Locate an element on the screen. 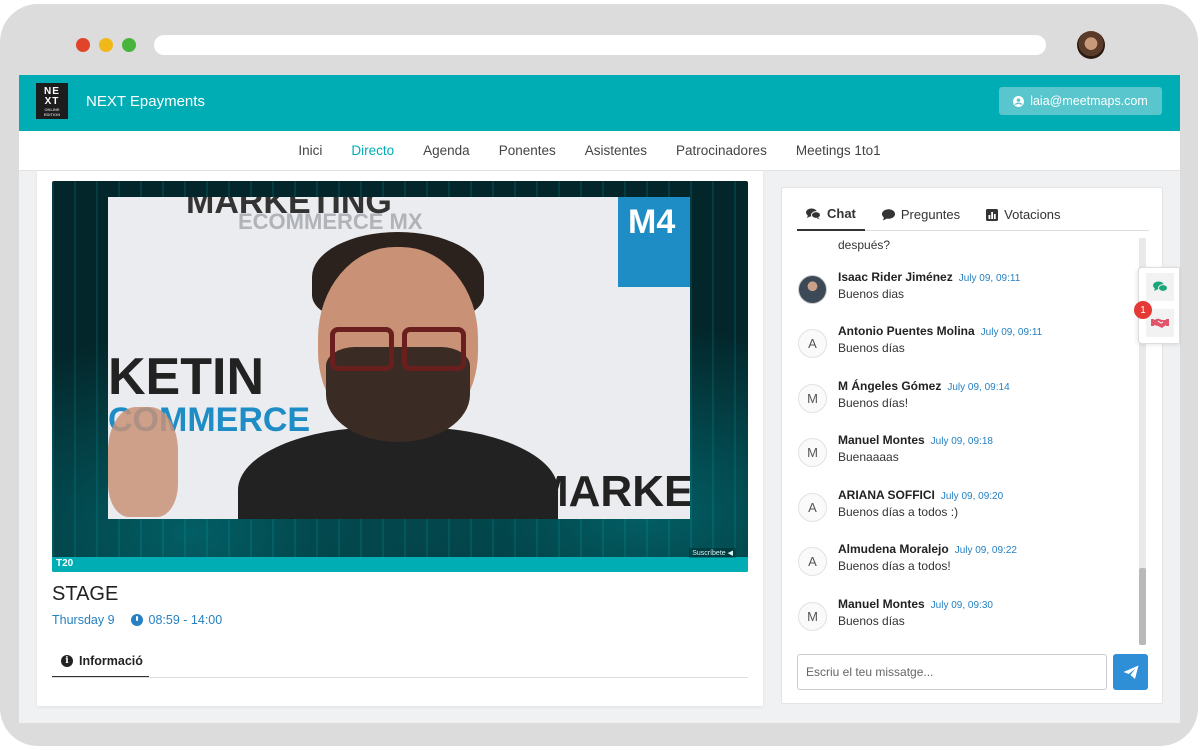 This screenshot has height=750, width=1200. paper-plane-icon is located at coordinates (1130, 672).